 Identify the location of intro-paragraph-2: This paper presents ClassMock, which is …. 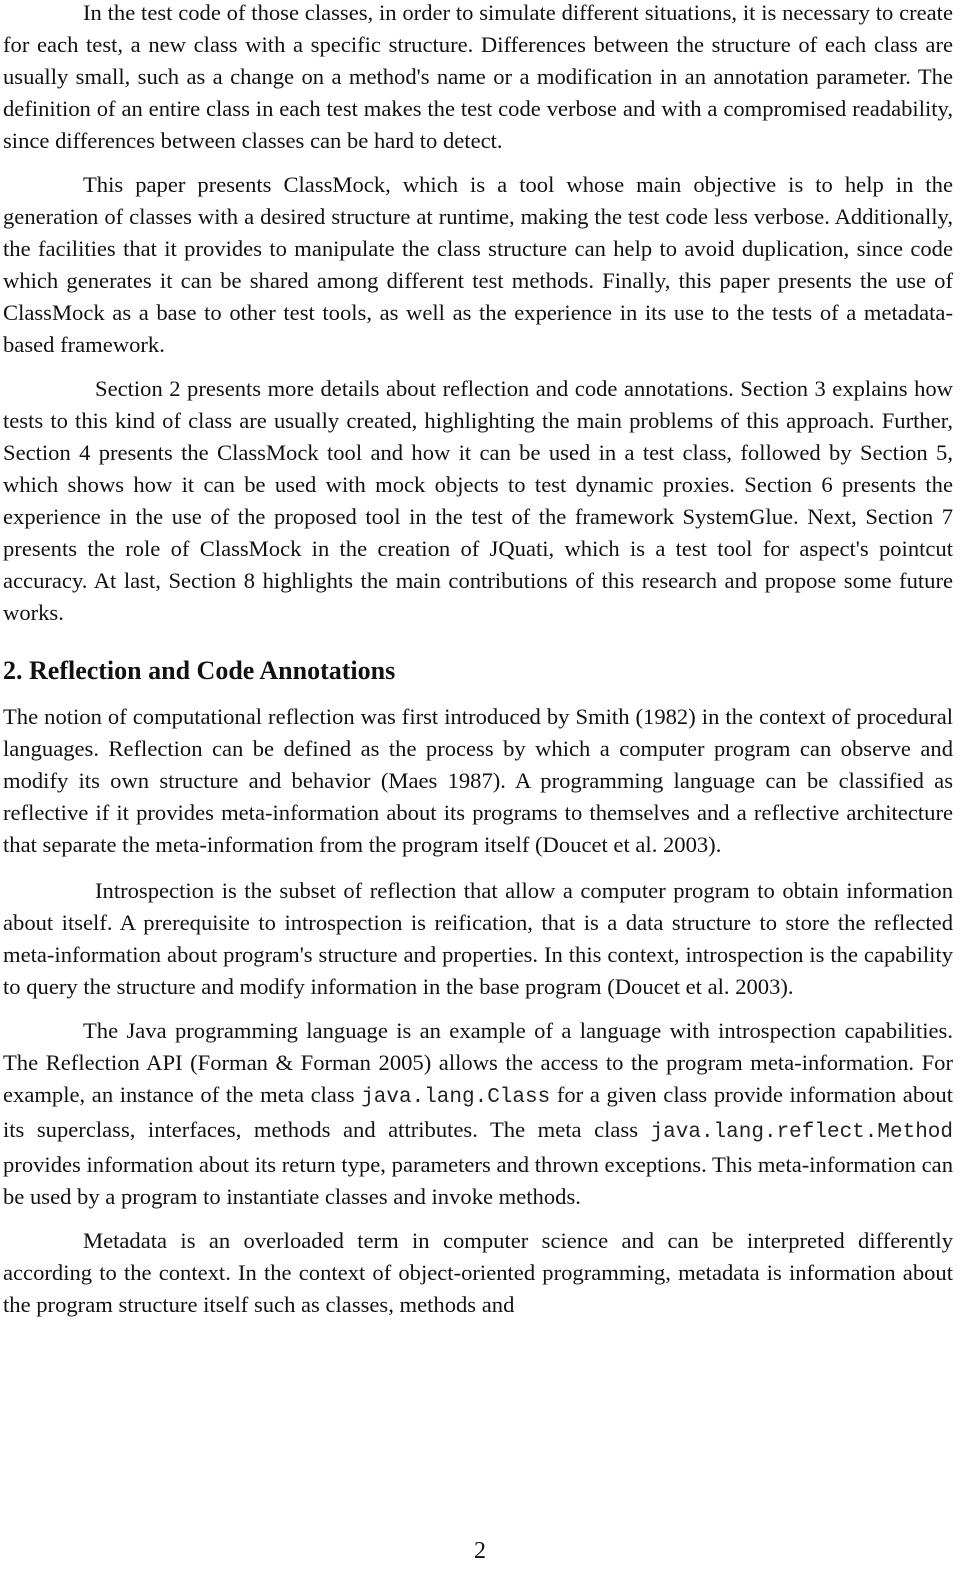
(478, 264).